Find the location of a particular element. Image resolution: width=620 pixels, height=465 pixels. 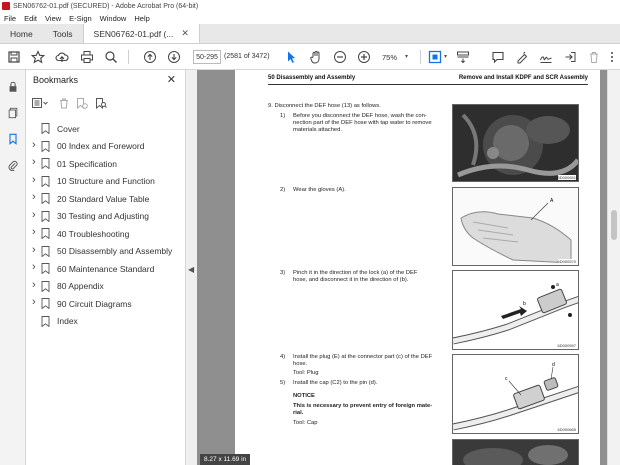

bookmark-item: › 90 Circuit Diagrams is located at coordinates (106, 304).